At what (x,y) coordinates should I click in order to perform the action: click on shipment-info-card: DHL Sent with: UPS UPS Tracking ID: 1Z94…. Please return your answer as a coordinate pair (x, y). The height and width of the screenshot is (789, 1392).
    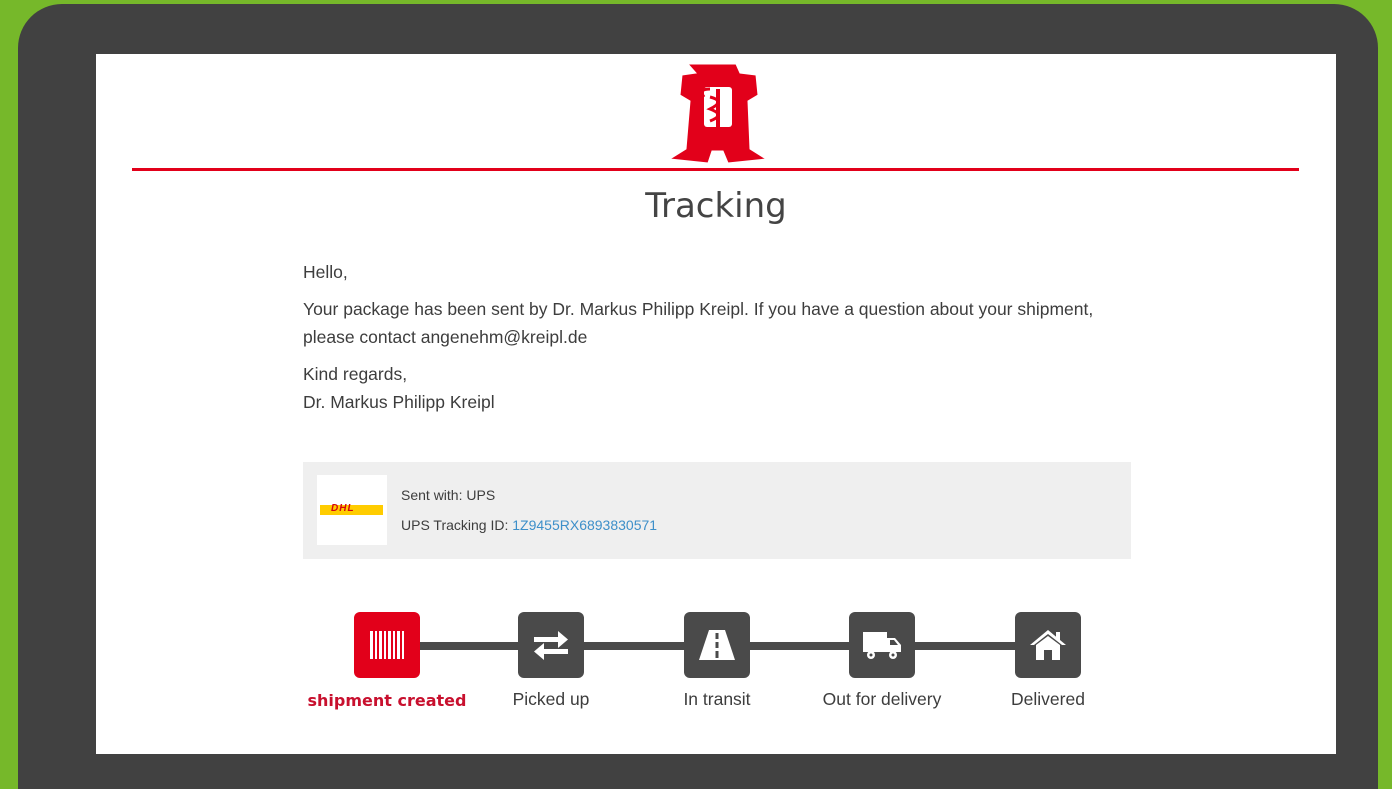
    Looking at the image, I should click on (717, 510).